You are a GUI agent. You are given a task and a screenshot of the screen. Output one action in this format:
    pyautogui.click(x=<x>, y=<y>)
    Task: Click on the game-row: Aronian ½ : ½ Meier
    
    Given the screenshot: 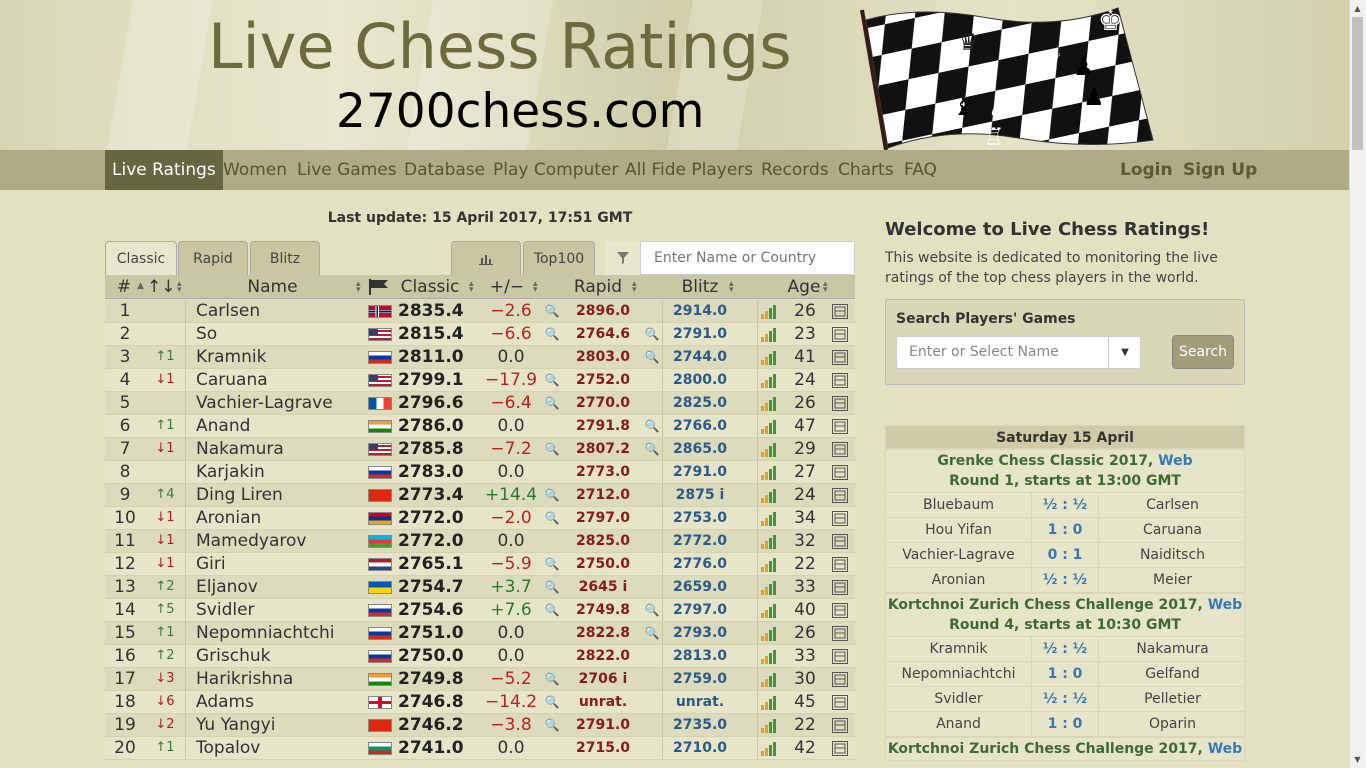 What is the action you would take?
    pyautogui.click(x=1065, y=580)
    